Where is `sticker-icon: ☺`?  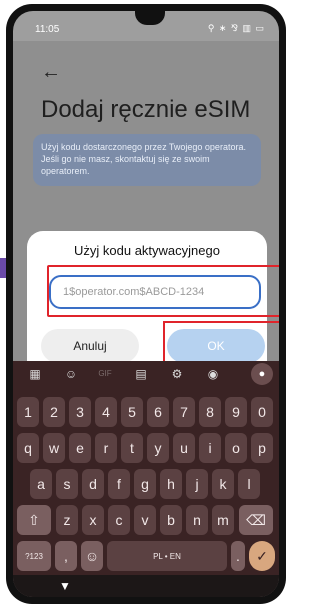 sticker-icon: ☺ is located at coordinates (71, 374).